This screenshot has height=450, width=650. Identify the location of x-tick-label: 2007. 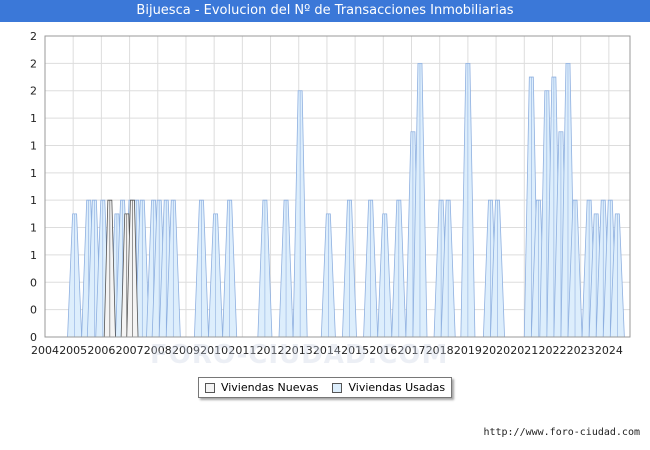
(130, 350).